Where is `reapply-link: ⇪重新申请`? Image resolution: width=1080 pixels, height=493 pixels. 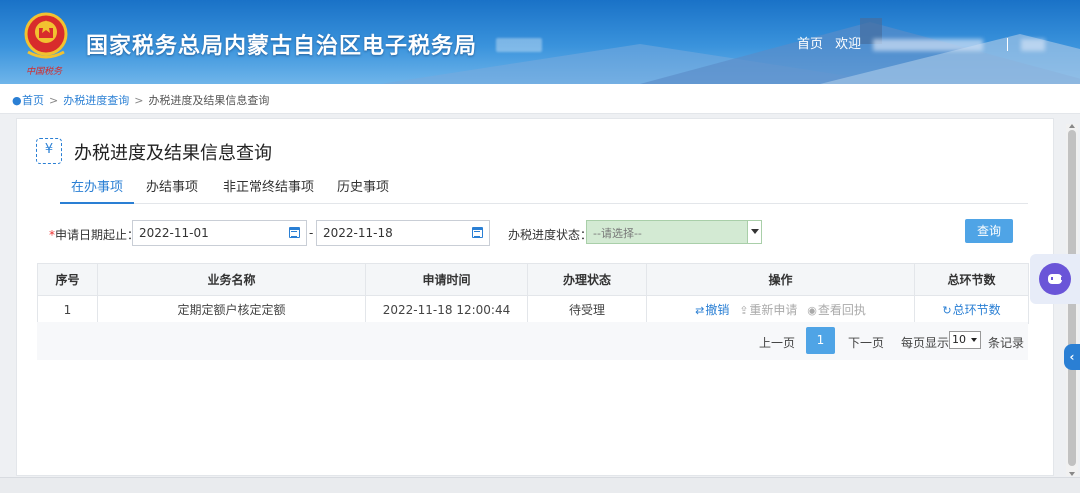
reapply-link: ⇪重新申请 is located at coordinates (768, 310).